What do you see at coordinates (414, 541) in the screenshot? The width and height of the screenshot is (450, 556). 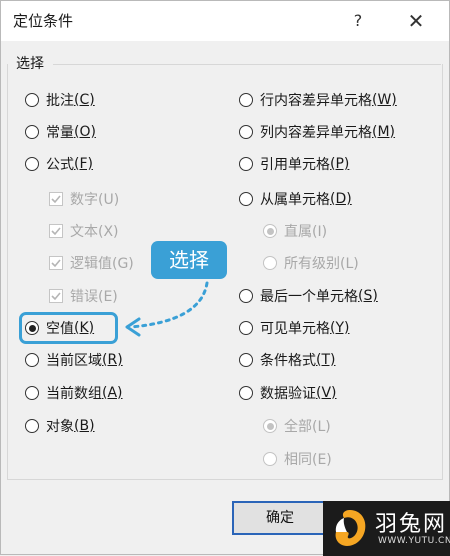 I see `watermark-url: WWW.YUTU.CN` at bounding box center [414, 541].